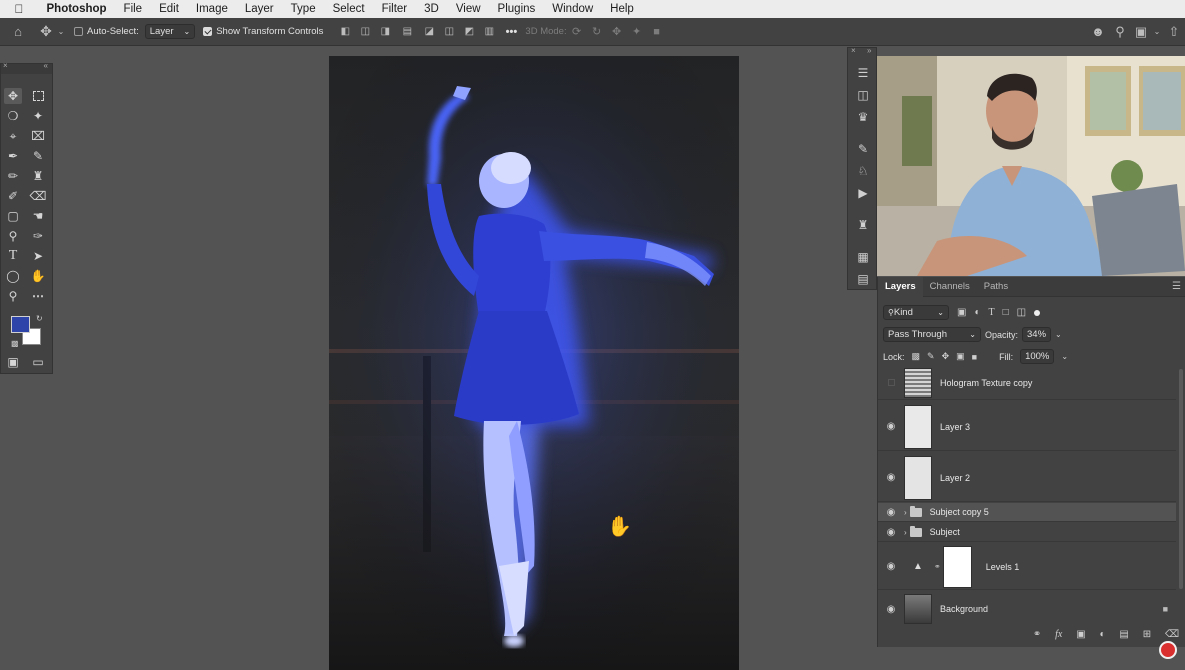 This screenshot has height=670, width=1185. What do you see at coordinates (38, 116) in the screenshot?
I see `magic-wand-tool-icon: ✦` at bounding box center [38, 116].